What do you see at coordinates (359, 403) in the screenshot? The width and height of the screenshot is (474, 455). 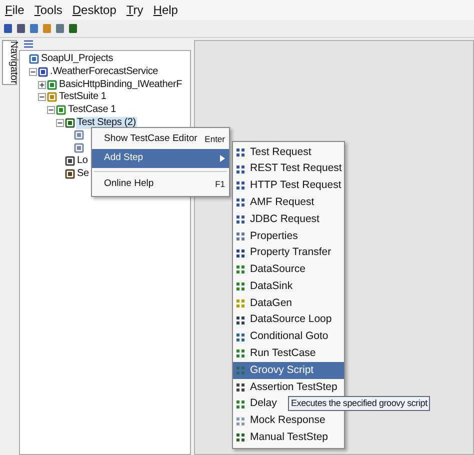 I see `tooltip: Executes the specified groovy script` at bounding box center [359, 403].